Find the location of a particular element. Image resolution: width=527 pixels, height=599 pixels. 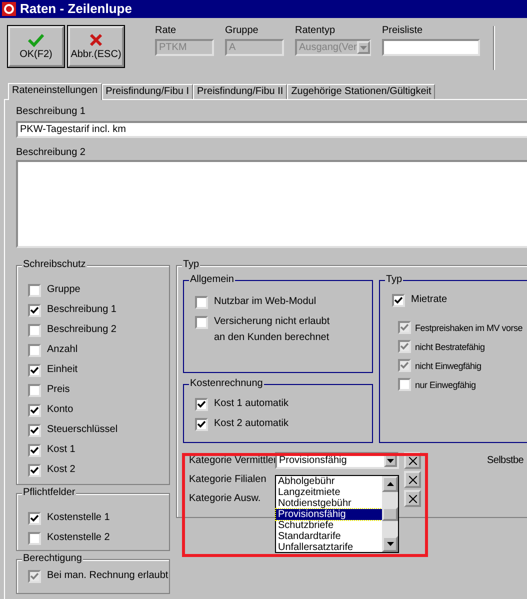

scroll-up-button is located at coordinates (390, 484).